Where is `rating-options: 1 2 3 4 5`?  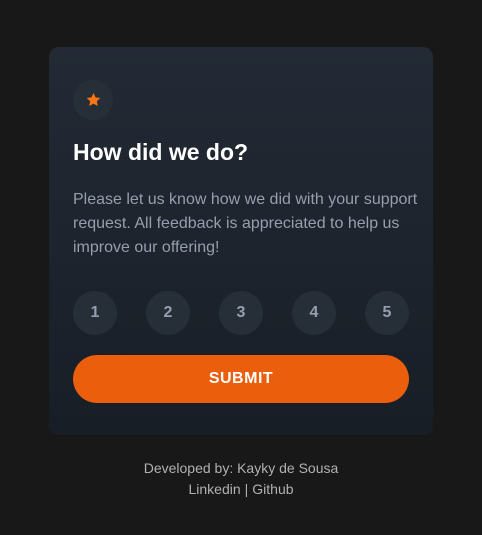
rating-options: 1 2 3 4 5 is located at coordinates (241, 313).